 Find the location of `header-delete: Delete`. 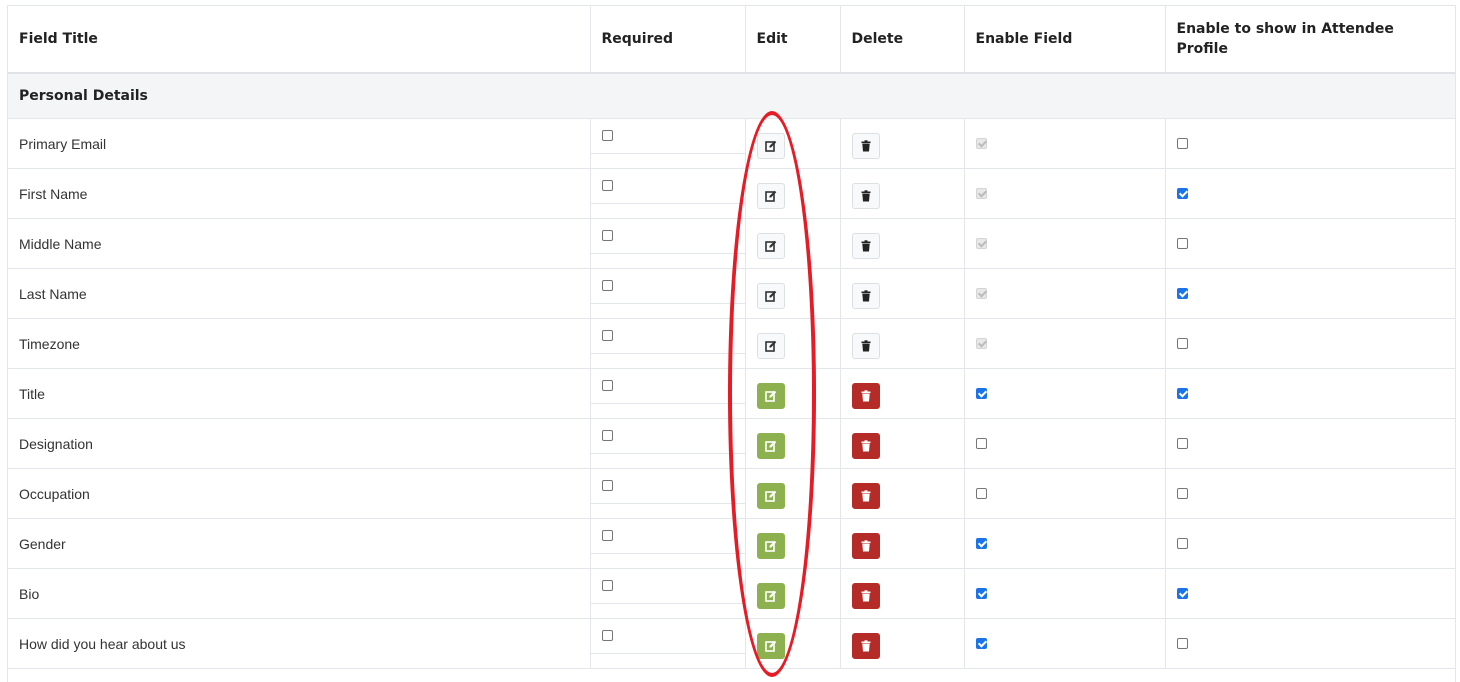

header-delete: Delete is located at coordinates (901, 40).